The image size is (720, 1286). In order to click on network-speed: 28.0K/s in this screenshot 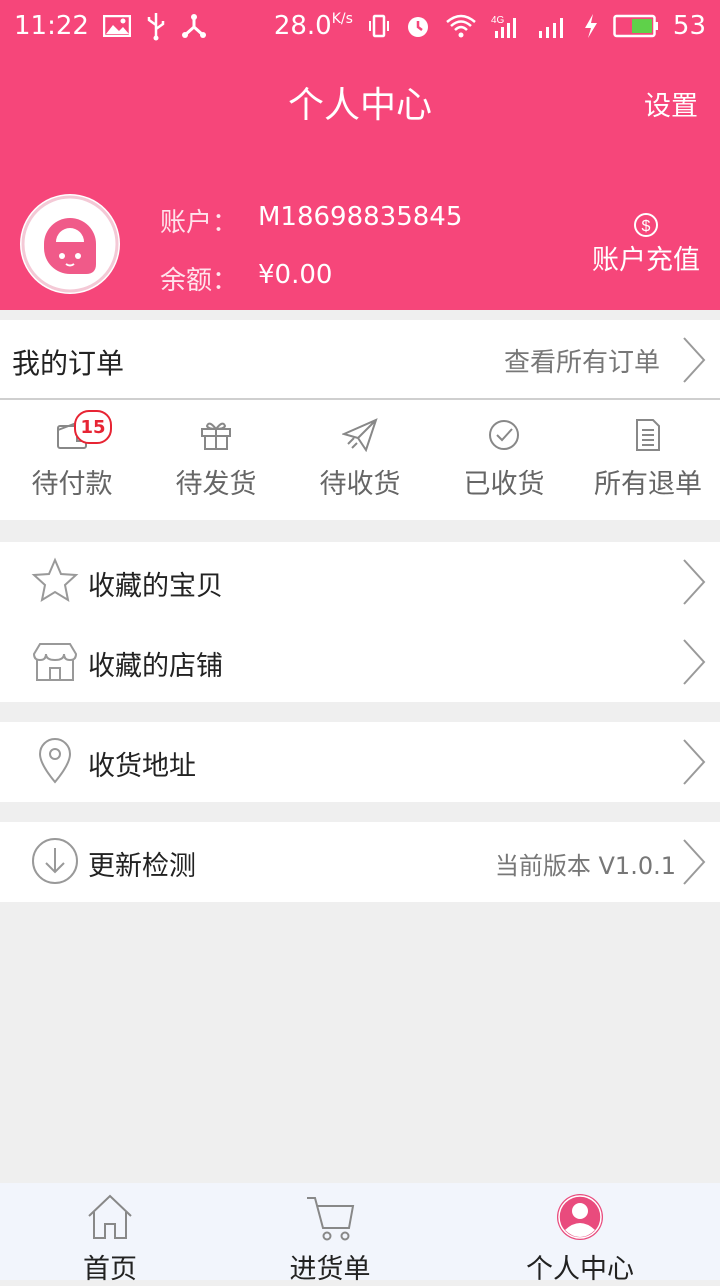, I will do `click(313, 26)`.